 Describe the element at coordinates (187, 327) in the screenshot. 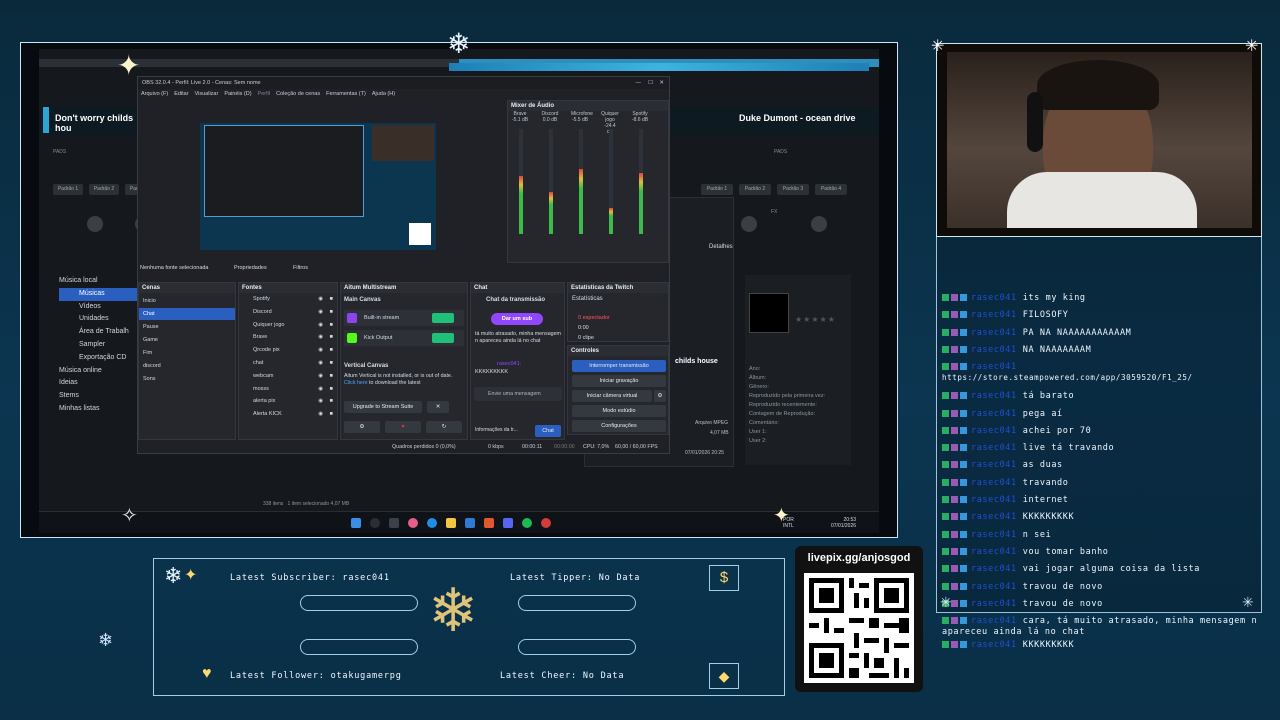

I see `scene-item: Pause` at that location.